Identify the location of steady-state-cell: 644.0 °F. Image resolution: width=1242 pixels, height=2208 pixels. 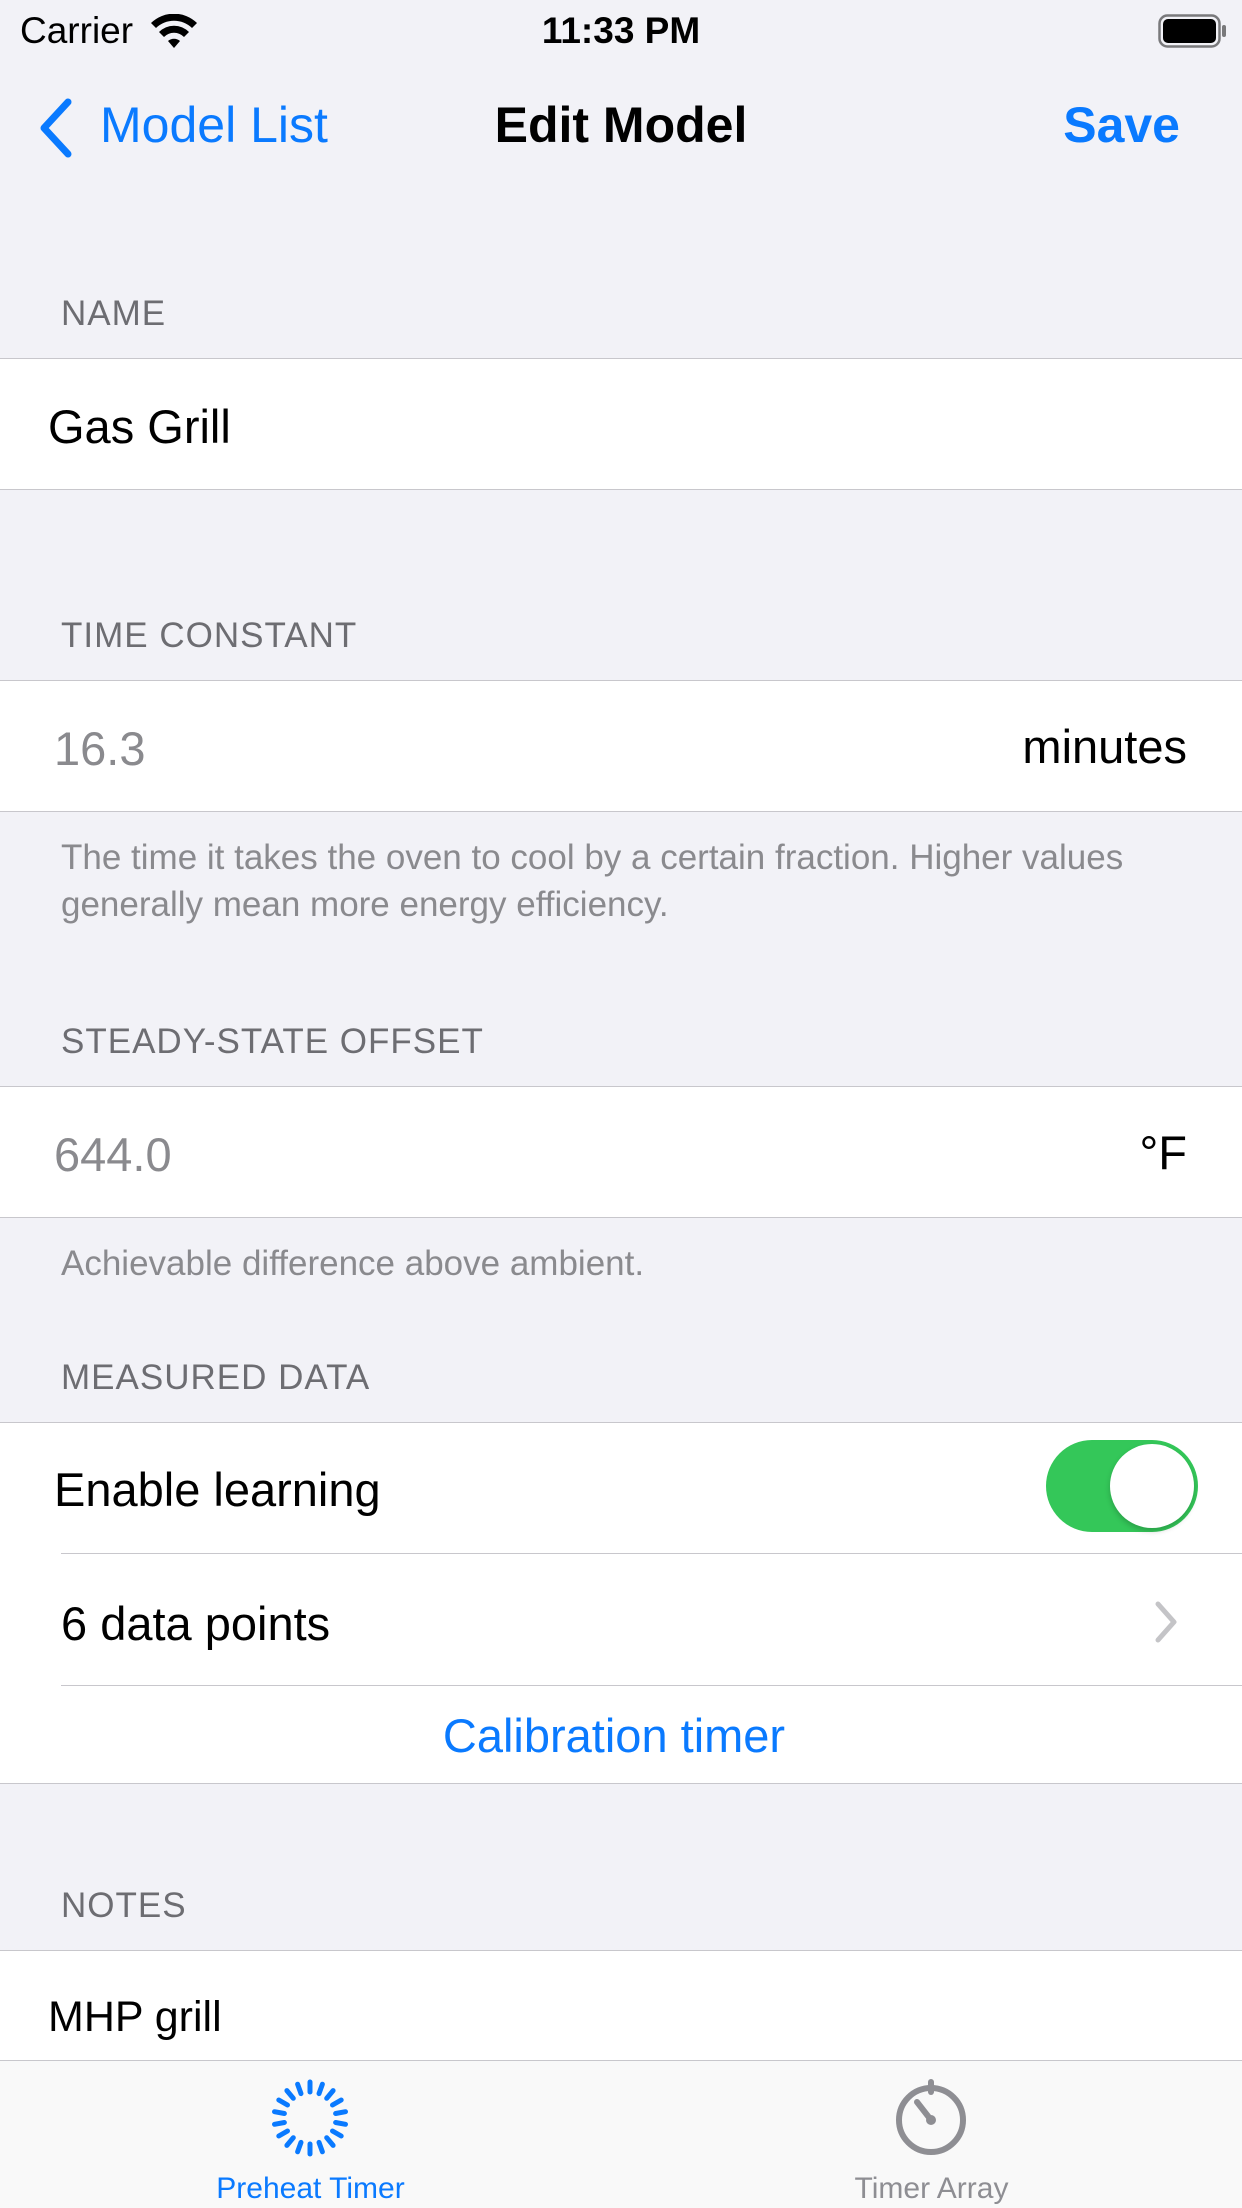
(621, 1152).